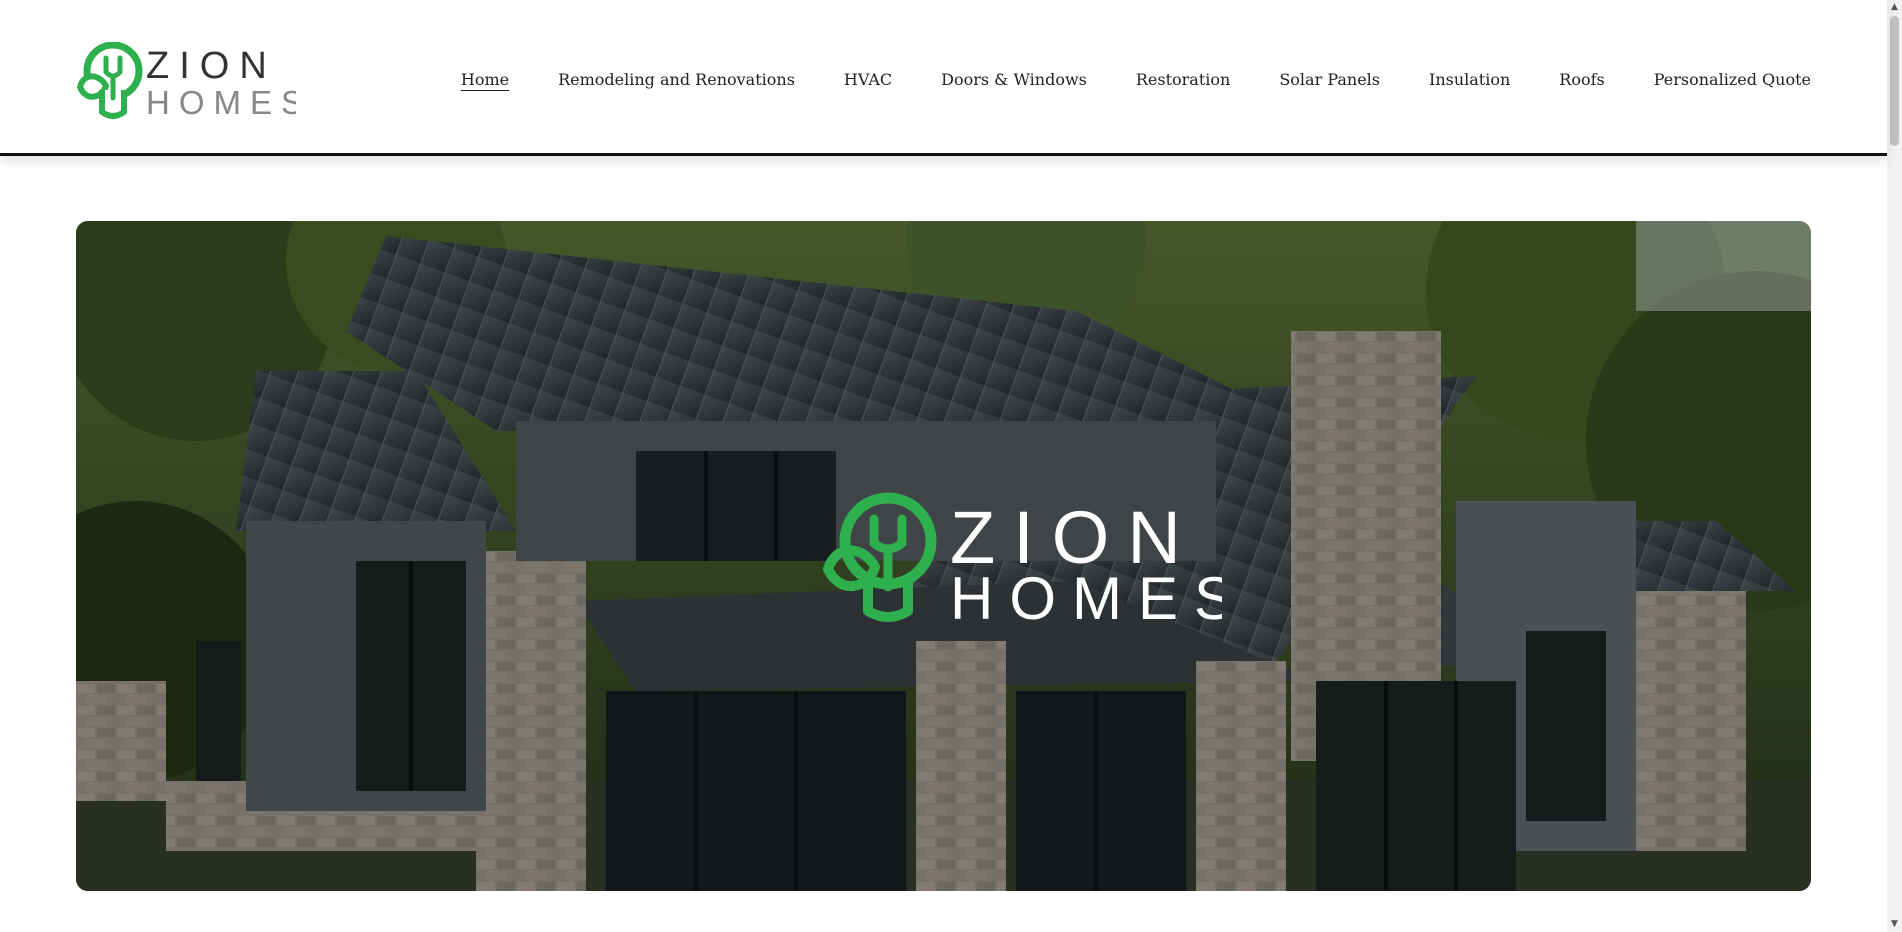 This screenshot has width=1902, height=932. I want to click on nav-restoration: Restoration, so click(1183, 80).